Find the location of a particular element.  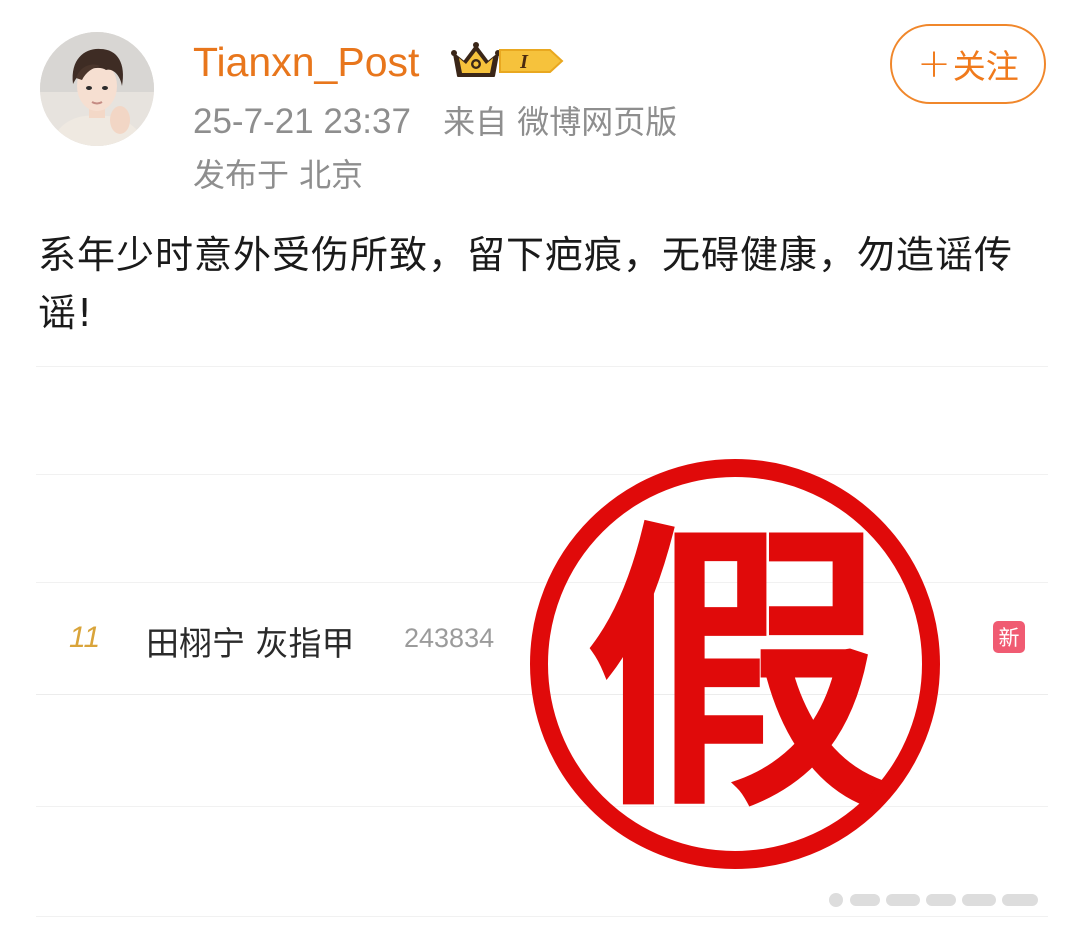

vip-level-icon: I is located at coordinates (531, 61).